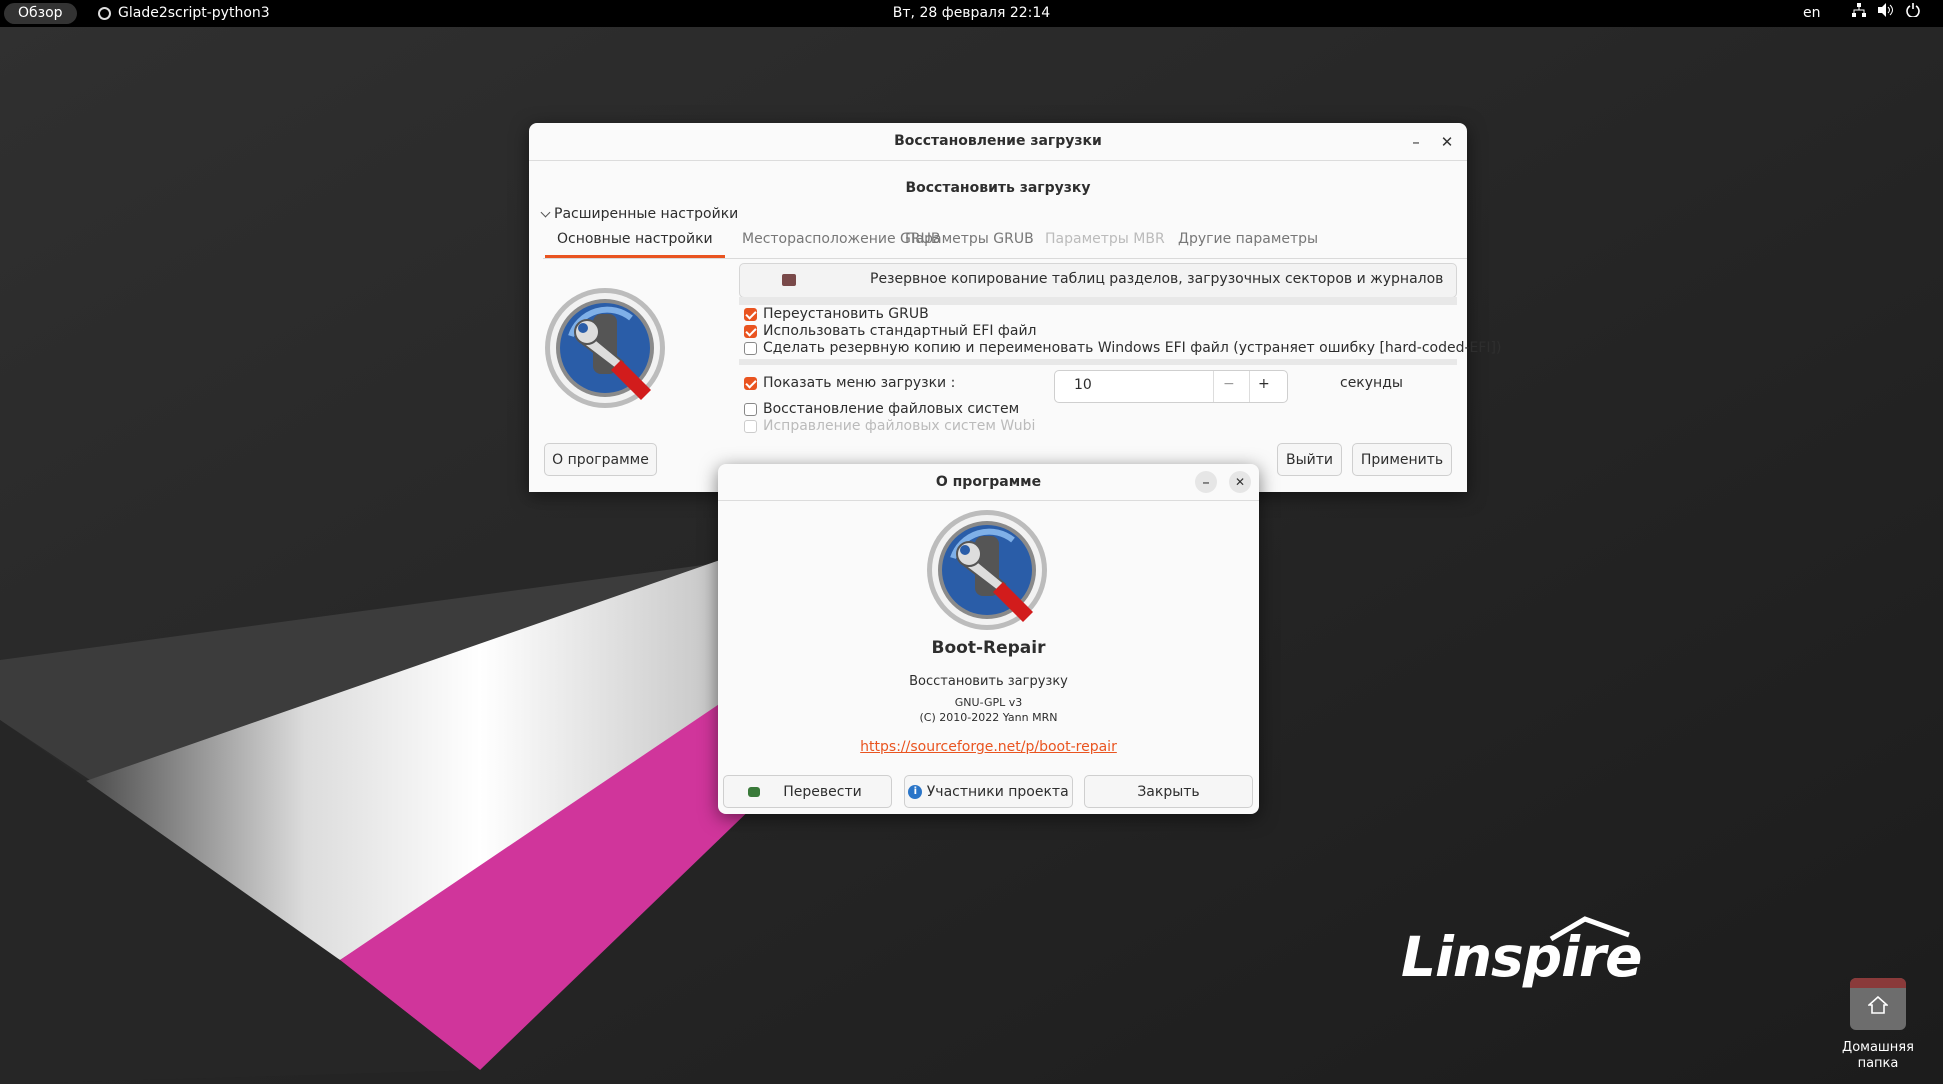 This screenshot has height=1084, width=1943. What do you see at coordinates (900, 331) in the screenshot?
I see `standard-efi-label: Использовать стандартный EFI файл` at bounding box center [900, 331].